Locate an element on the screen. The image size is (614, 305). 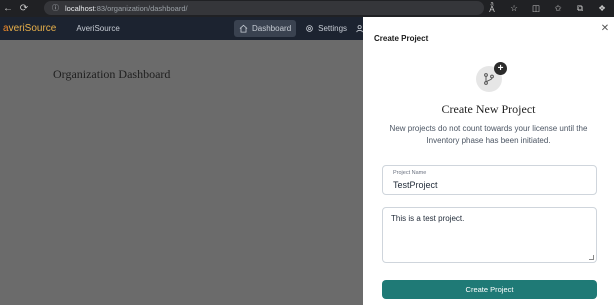
project-name-field: Project Name is located at coordinates (489, 180).